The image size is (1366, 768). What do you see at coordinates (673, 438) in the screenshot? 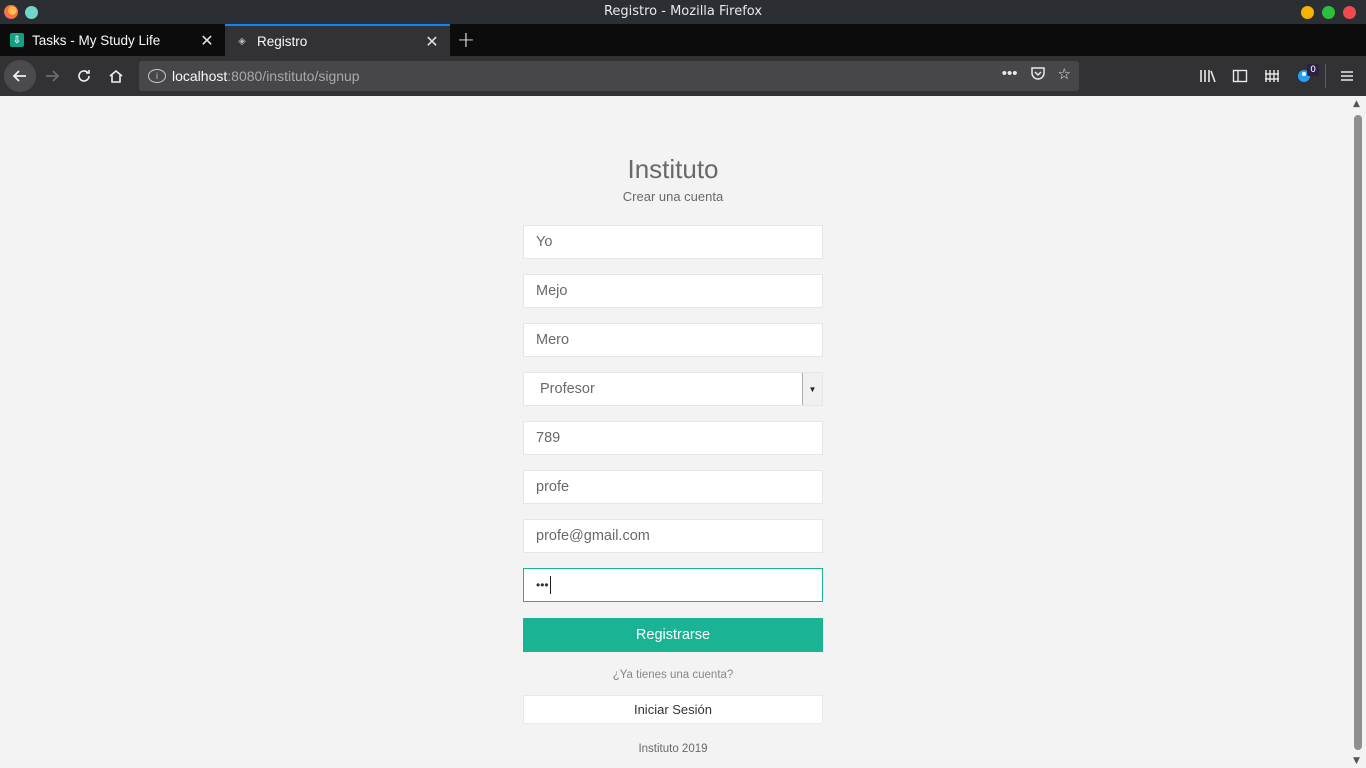
I see `number-input: 789` at bounding box center [673, 438].